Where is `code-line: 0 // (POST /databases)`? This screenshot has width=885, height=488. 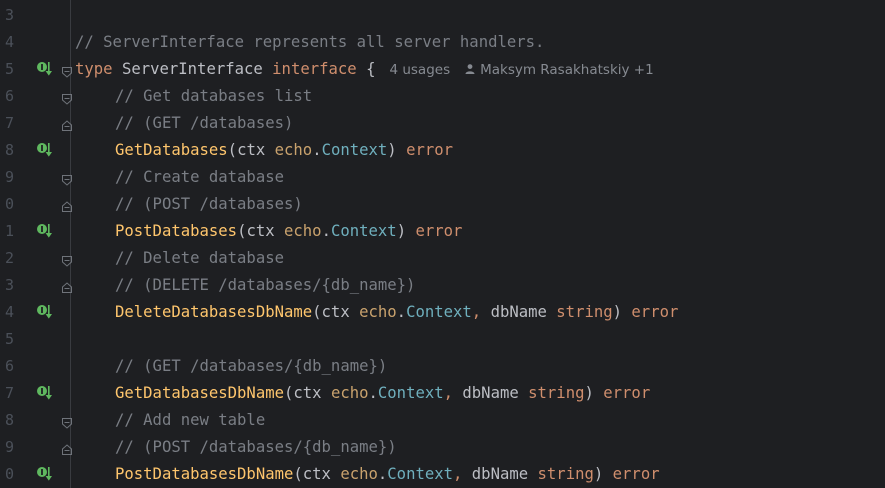
code-line: 0 // (POST /databases) is located at coordinates (442, 204).